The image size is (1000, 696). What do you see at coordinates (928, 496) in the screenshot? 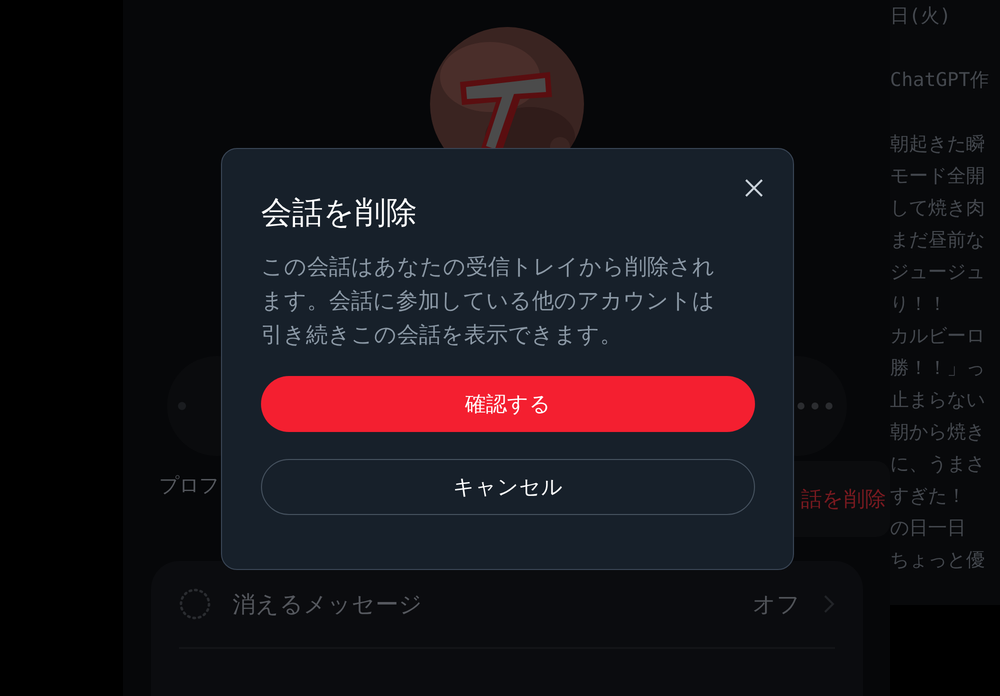
I see `panel-text-line: すぎた！` at bounding box center [928, 496].